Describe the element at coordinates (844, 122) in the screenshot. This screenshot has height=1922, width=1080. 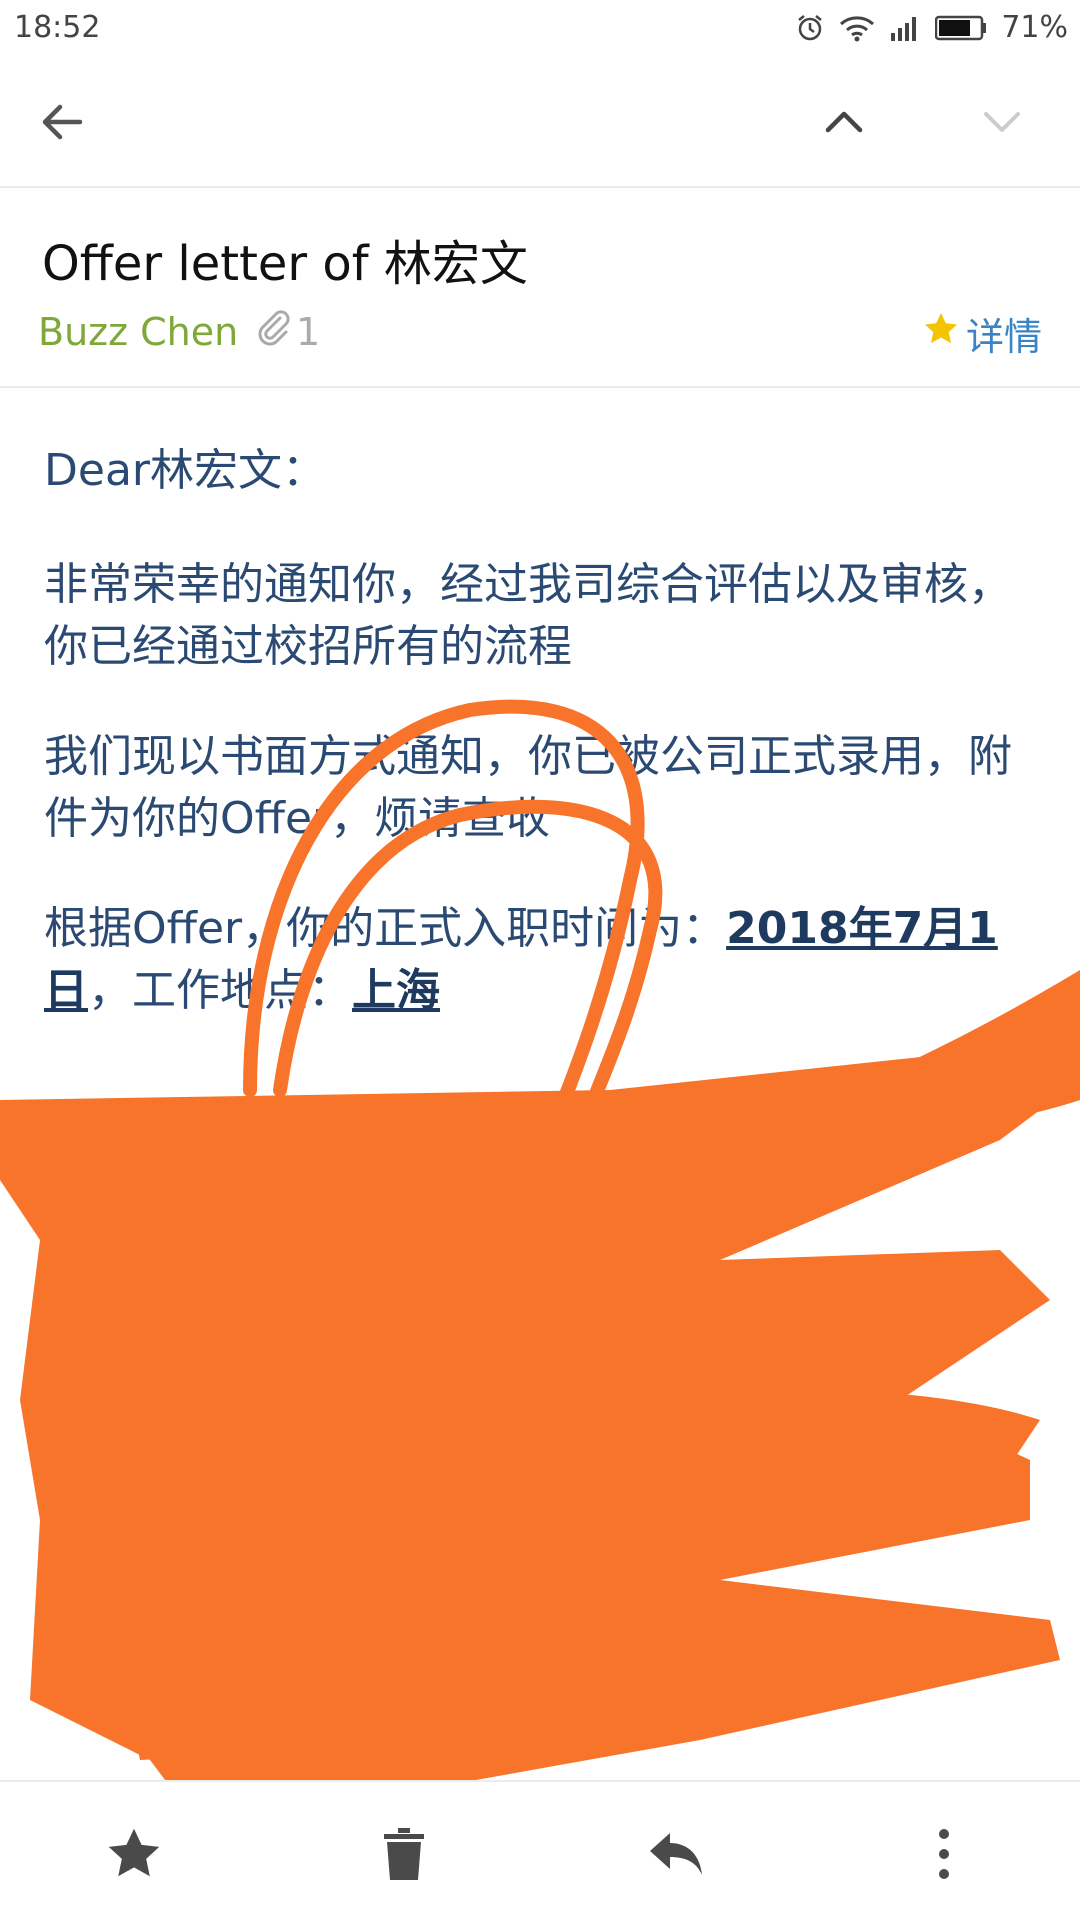
I see `chevron-up-icon` at that location.